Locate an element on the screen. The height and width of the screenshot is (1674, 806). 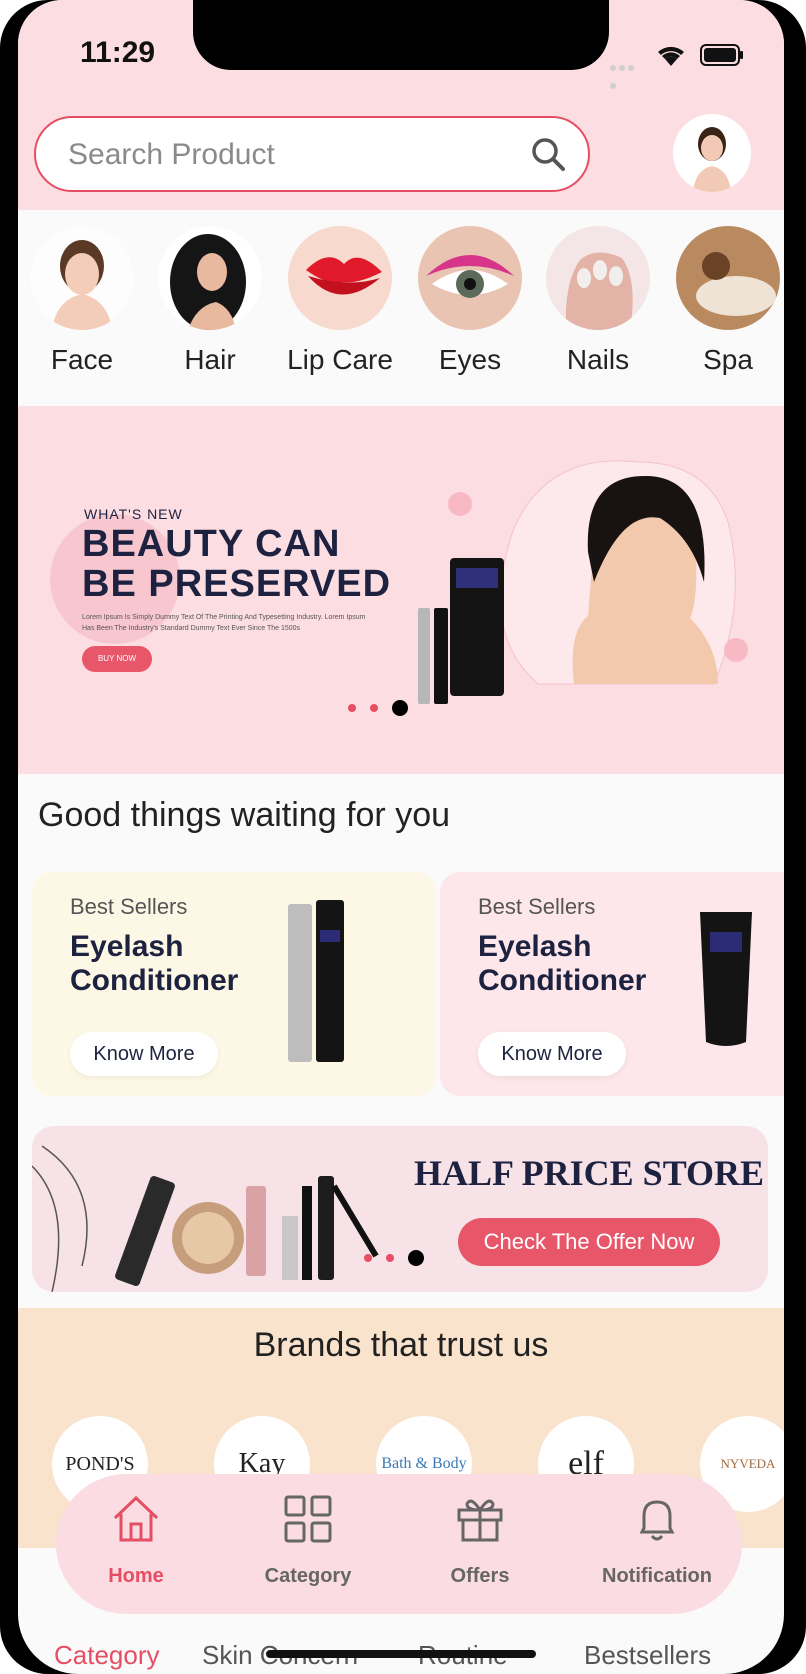
gift-icon is located at coordinates (480, 1520).